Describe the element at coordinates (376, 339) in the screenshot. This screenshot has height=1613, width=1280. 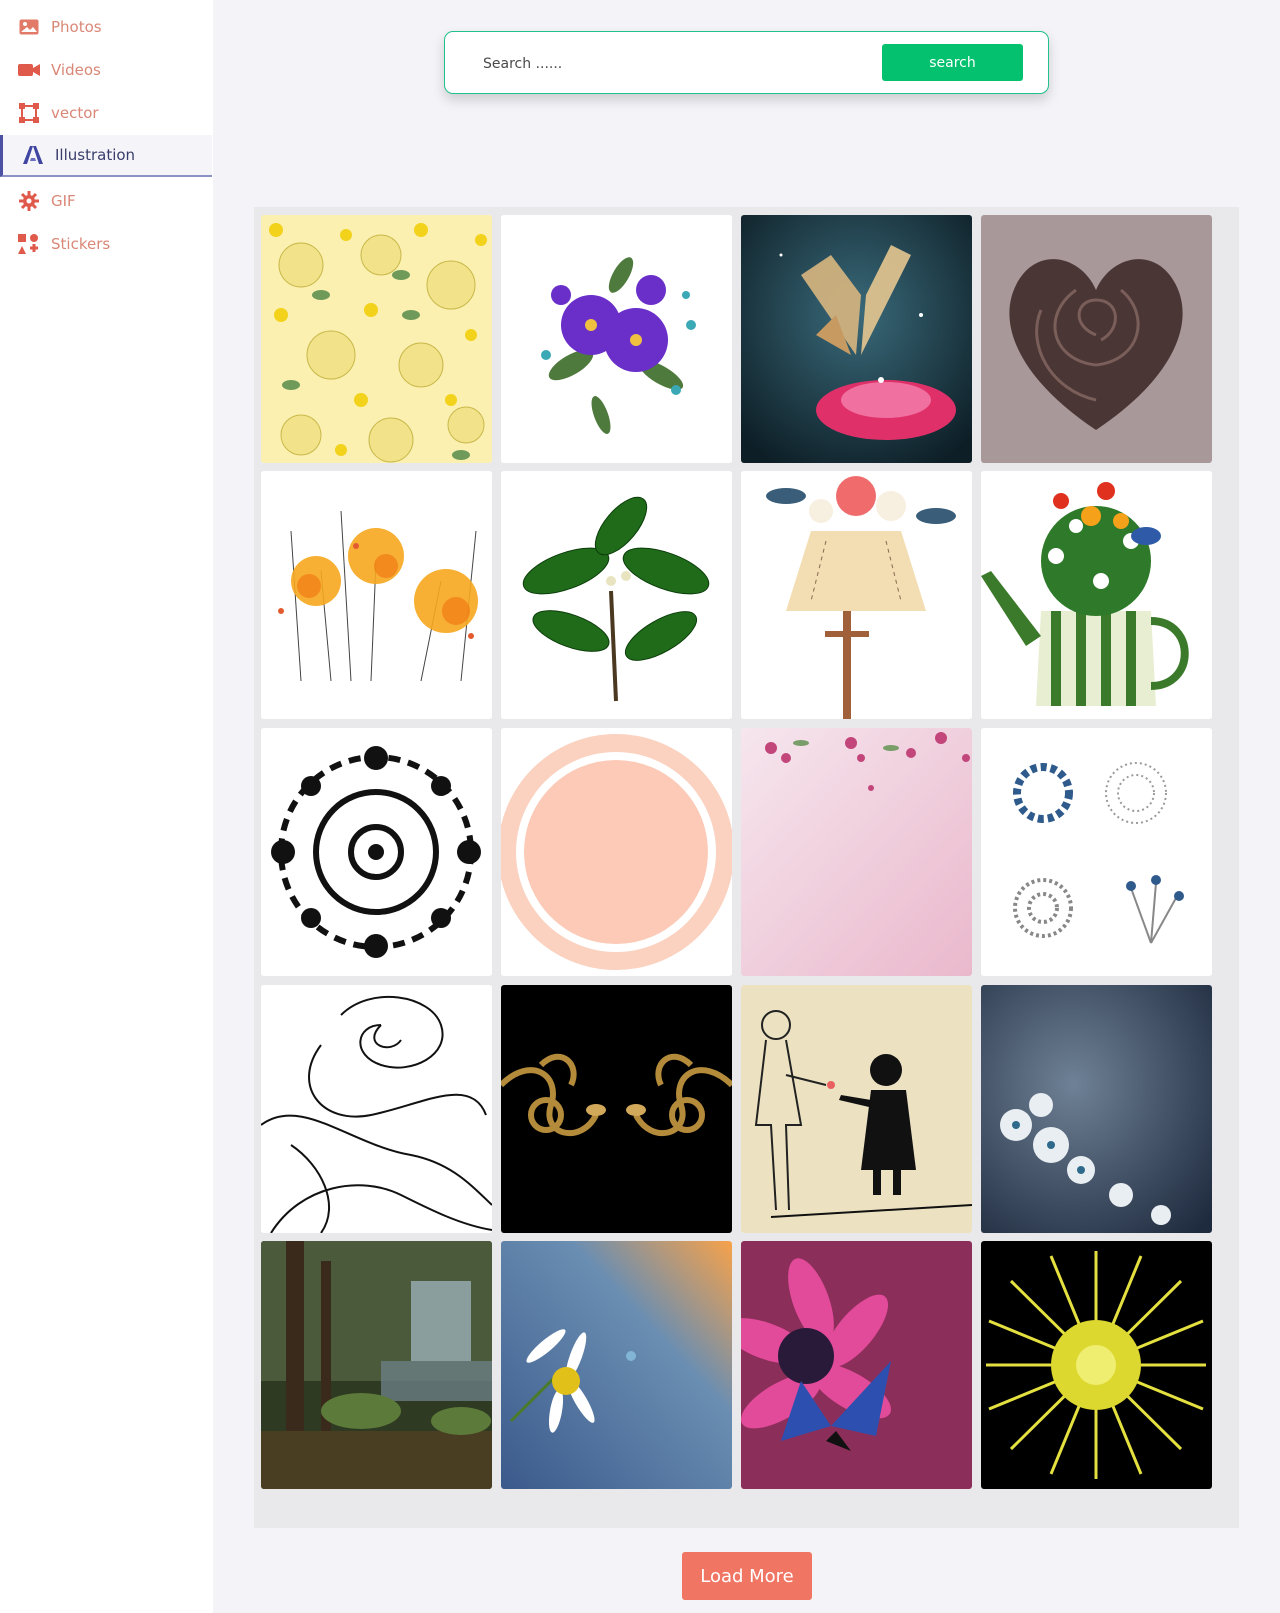
I see `gallery-image-yellow-floral-pattern` at that location.